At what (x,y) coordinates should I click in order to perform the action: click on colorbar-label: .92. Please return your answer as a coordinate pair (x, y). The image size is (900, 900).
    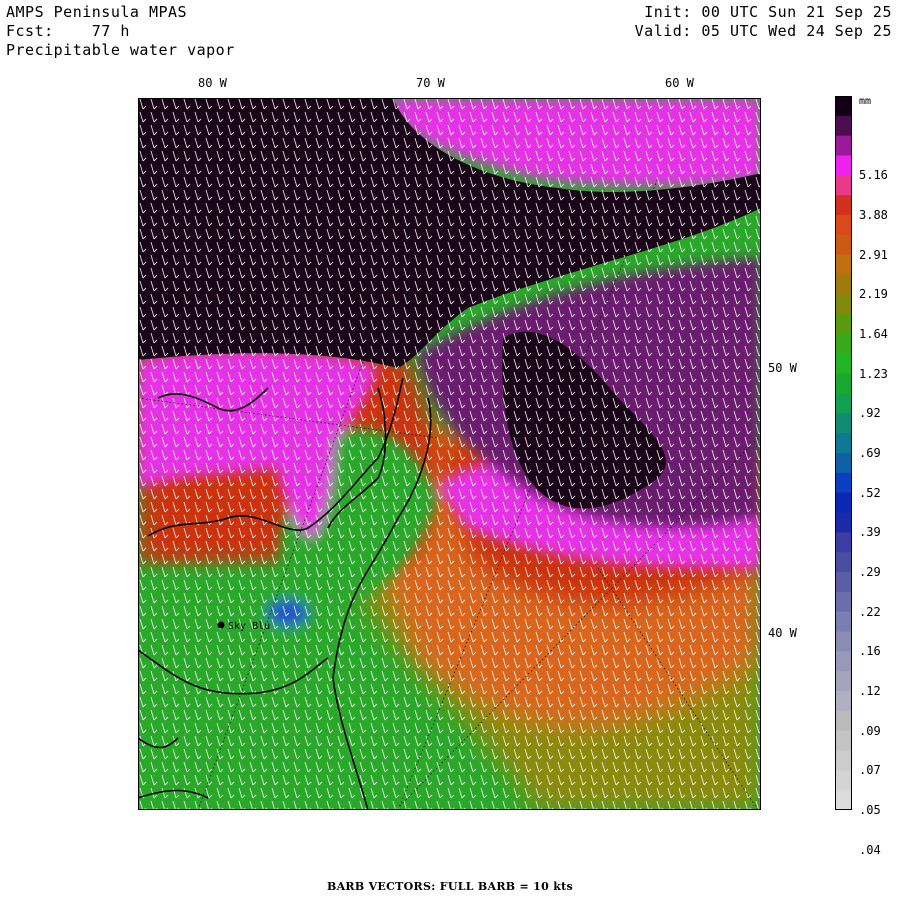
    Looking at the image, I should click on (870, 413).